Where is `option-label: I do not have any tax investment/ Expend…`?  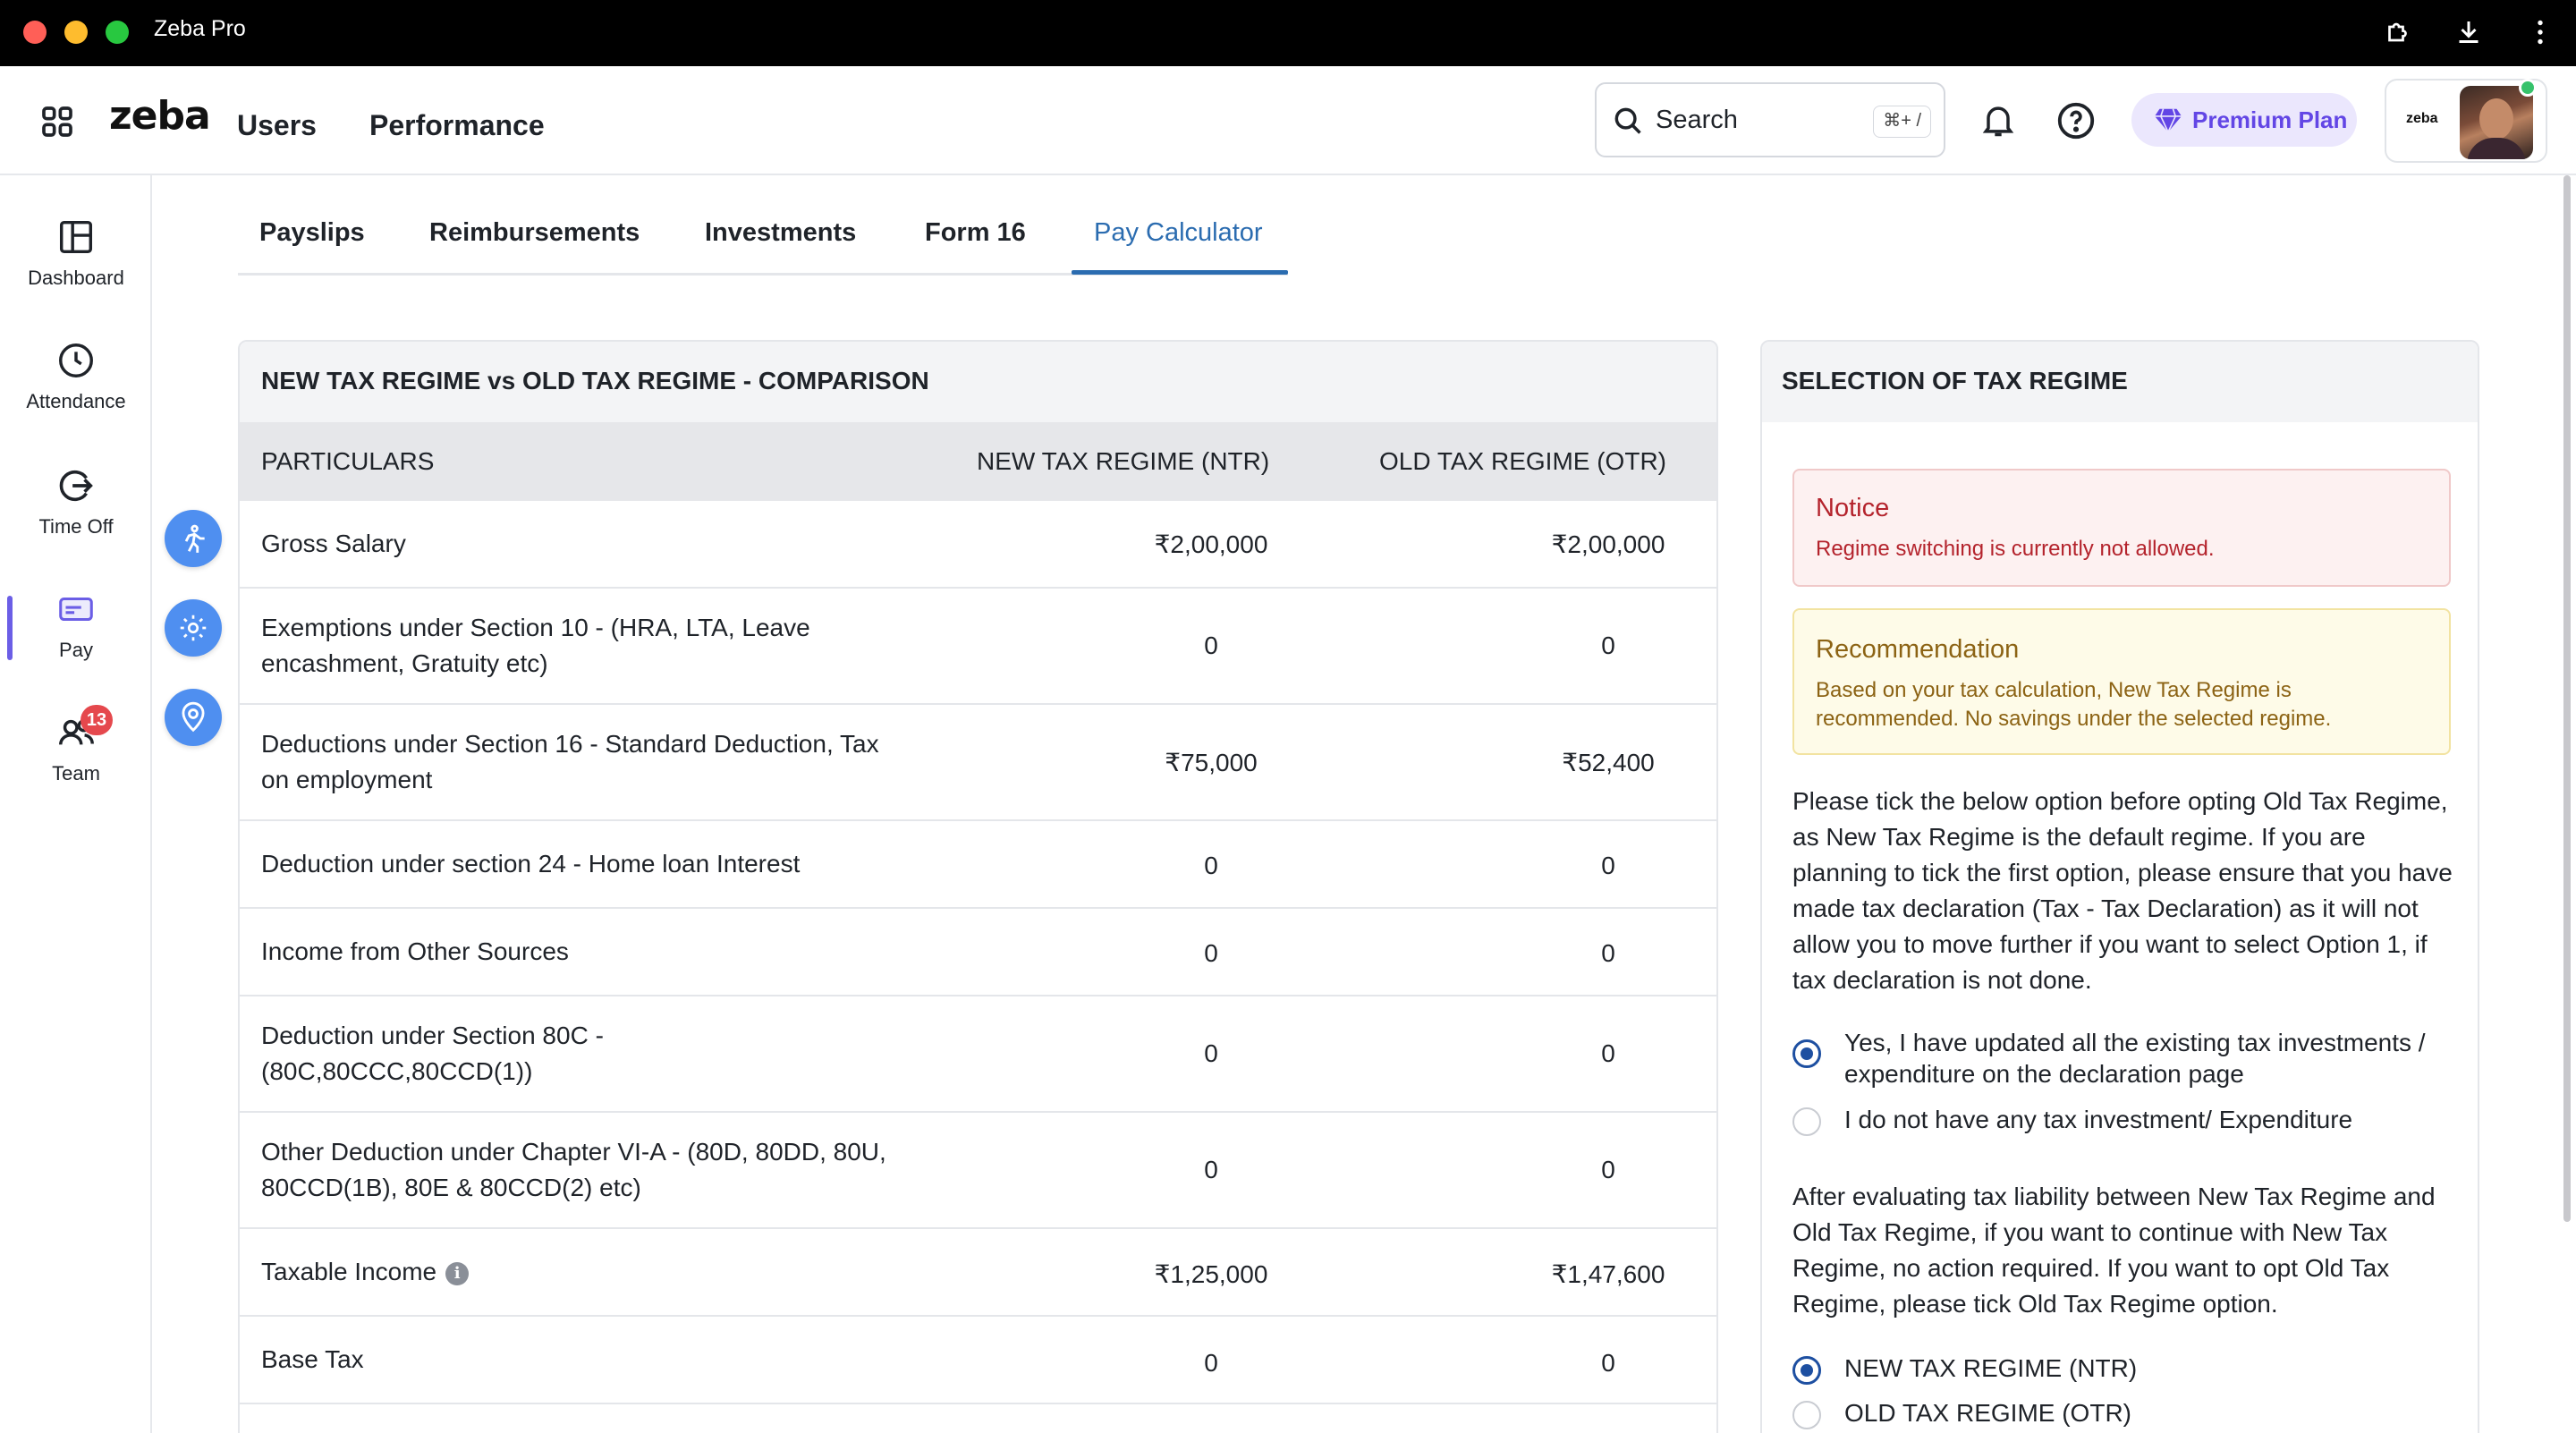
option-label: I do not have any tax investment/ Expend… is located at coordinates (2098, 1119).